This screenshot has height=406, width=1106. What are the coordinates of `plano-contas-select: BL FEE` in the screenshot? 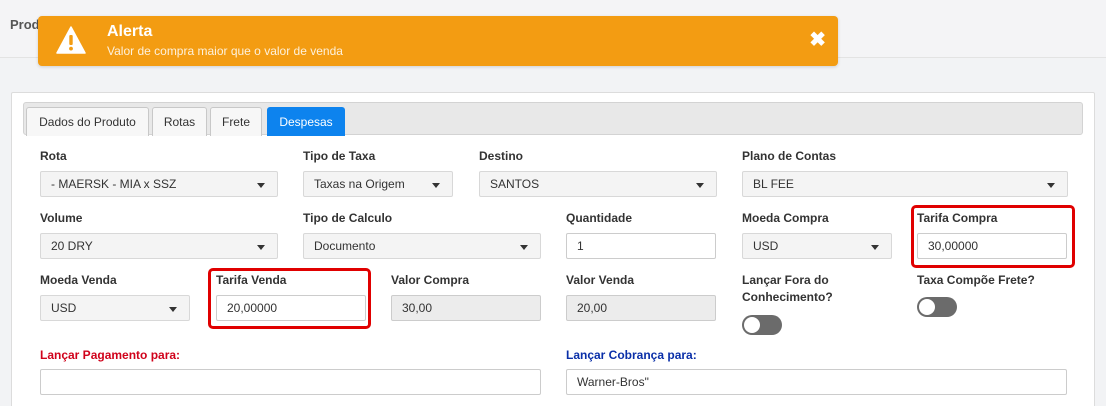 It's located at (905, 184).